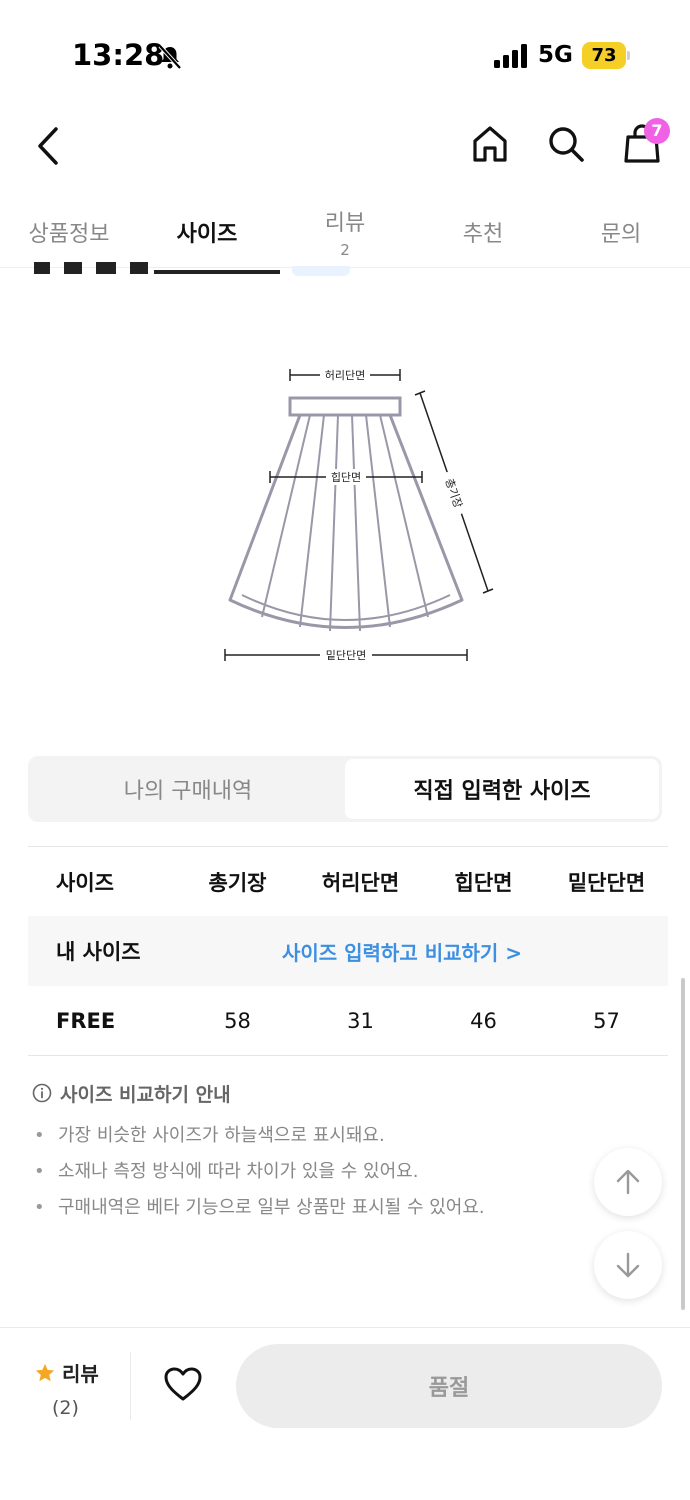 This screenshot has height=1500, width=690. What do you see at coordinates (621, 231) in the screenshot?
I see `tab-inquiry: 문의` at bounding box center [621, 231].